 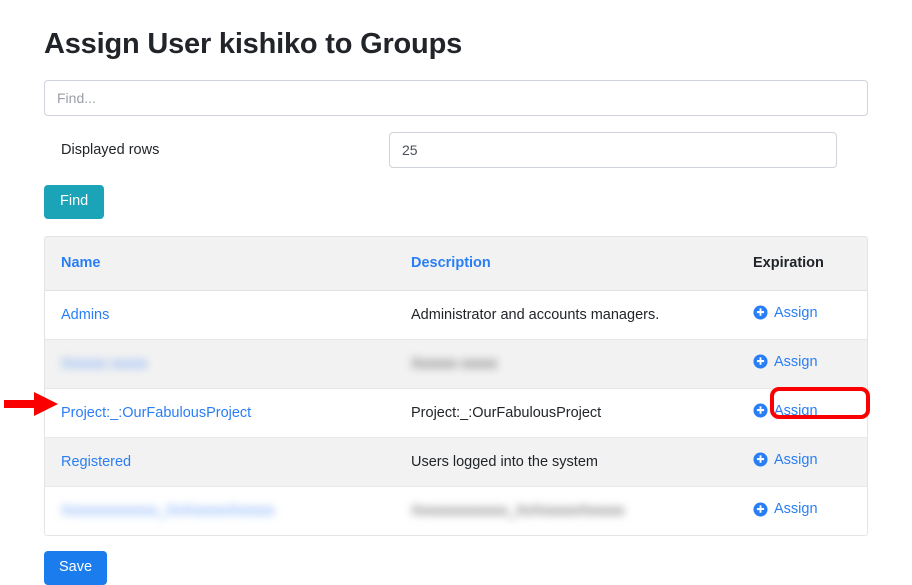 I want to click on column-header-name: Name, so click(x=220, y=263).